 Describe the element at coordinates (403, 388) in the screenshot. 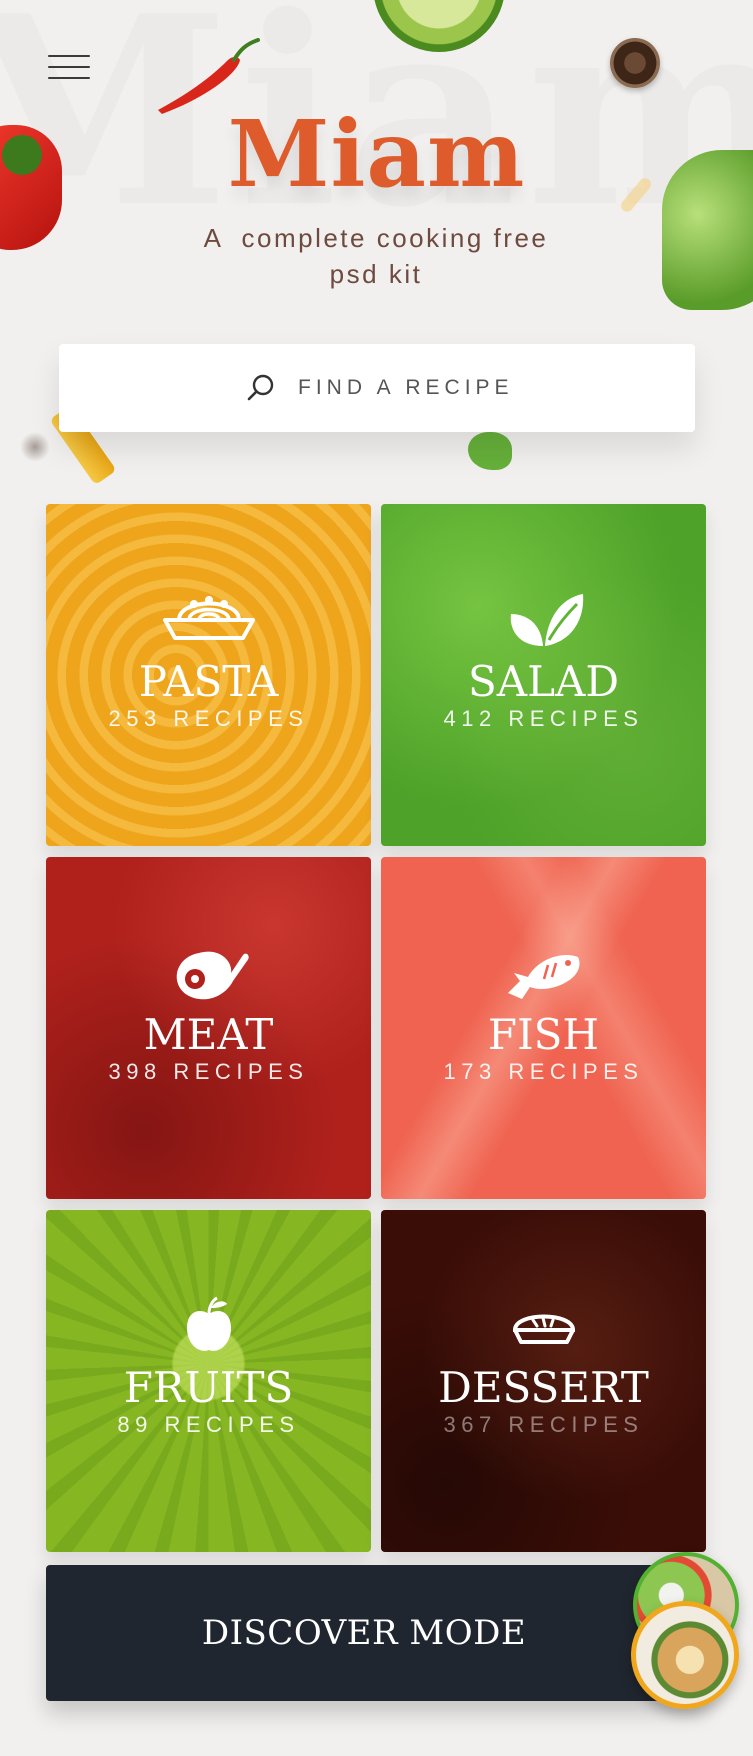

I see `search-input` at that location.